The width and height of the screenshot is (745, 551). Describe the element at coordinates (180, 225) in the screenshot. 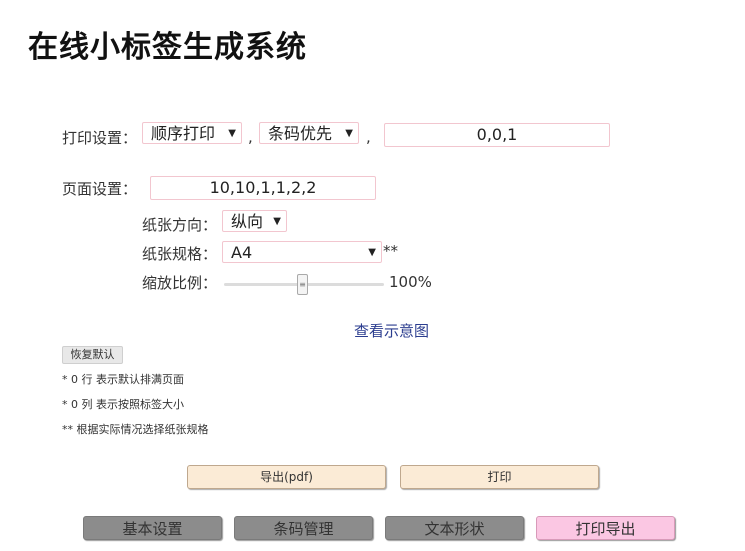

I see `orientation-label: 纸张方向：` at that location.